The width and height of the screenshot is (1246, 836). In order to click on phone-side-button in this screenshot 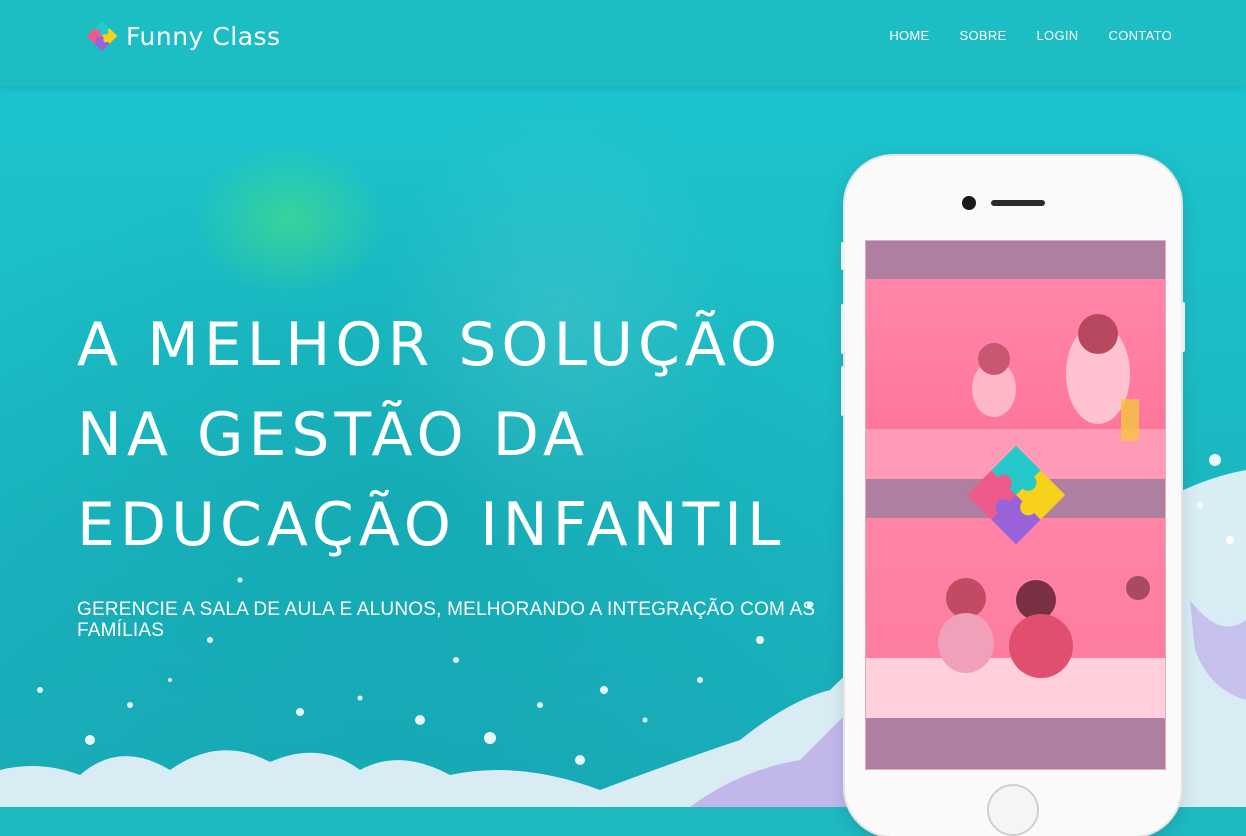, I will do `click(843, 256)`.